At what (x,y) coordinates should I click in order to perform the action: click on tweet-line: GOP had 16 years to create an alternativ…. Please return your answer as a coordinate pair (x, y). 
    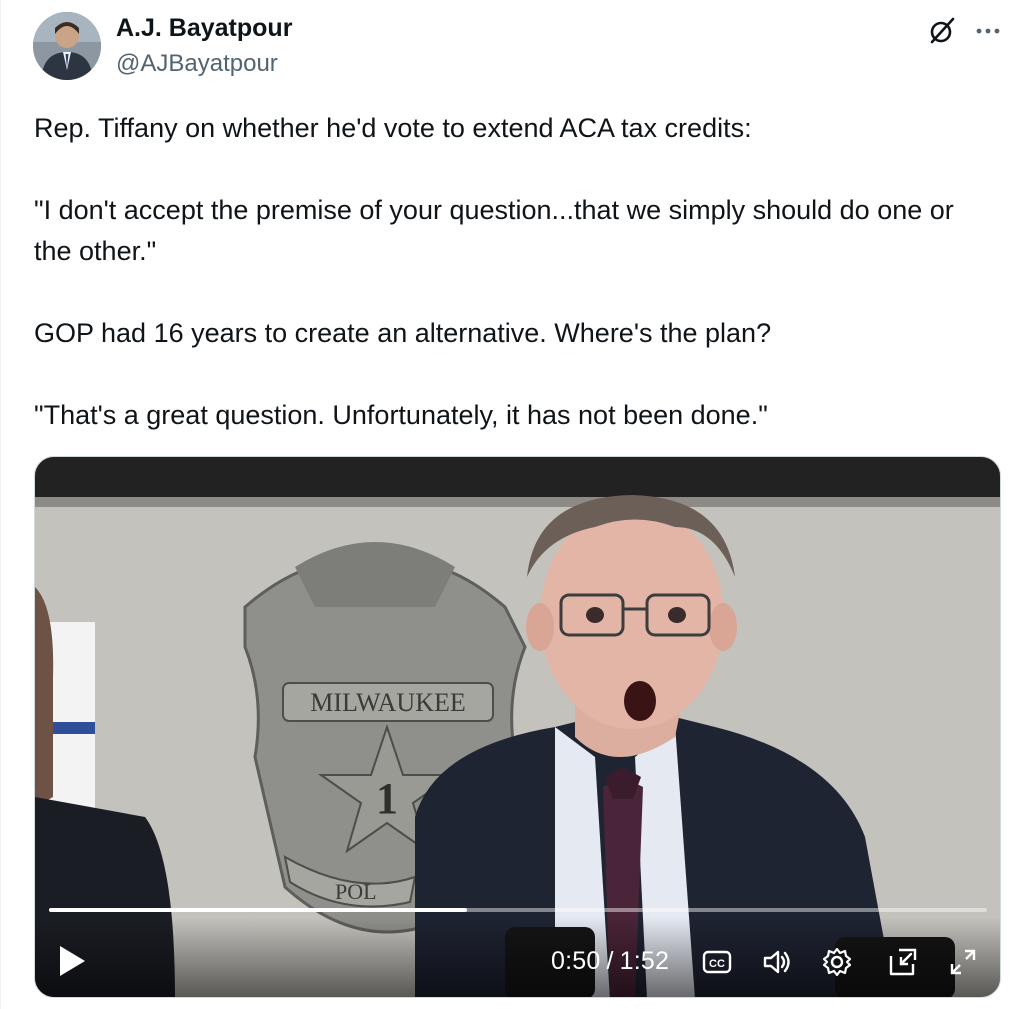
    Looking at the image, I should click on (403, 333).